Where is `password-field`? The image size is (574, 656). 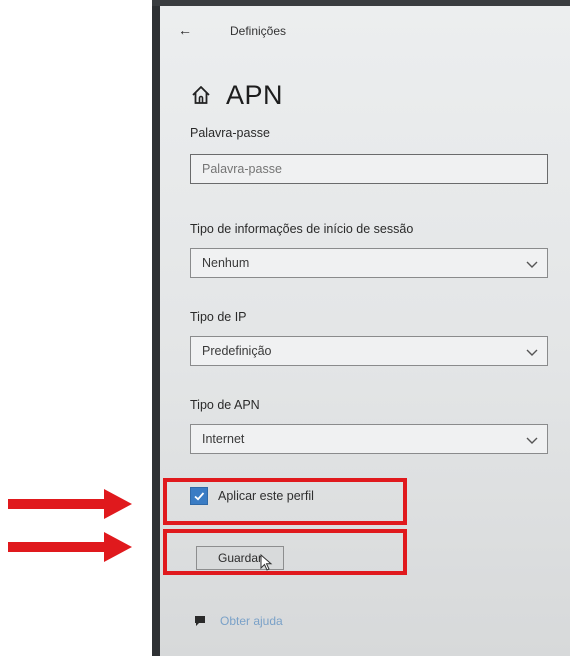
password-field is located at coordinates (369, 169).